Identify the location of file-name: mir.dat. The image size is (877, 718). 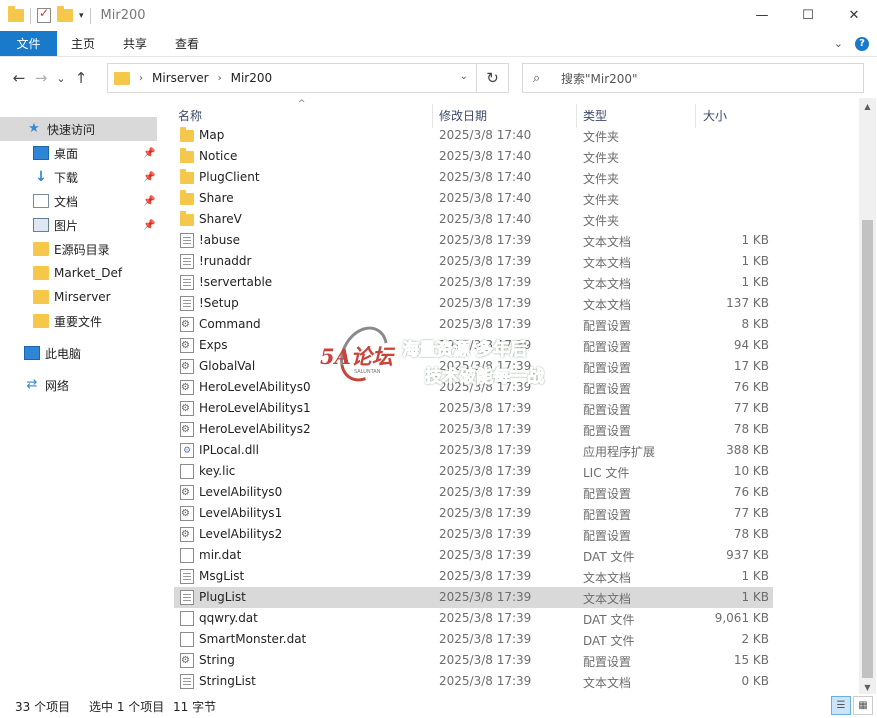
(220, 555).